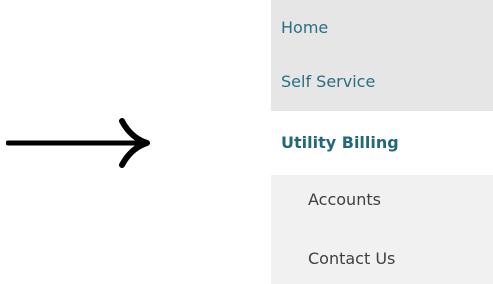 The image size is (493, 284). I want to click on nav-subitem-contact-us: Contact Us, so click(382, 255).